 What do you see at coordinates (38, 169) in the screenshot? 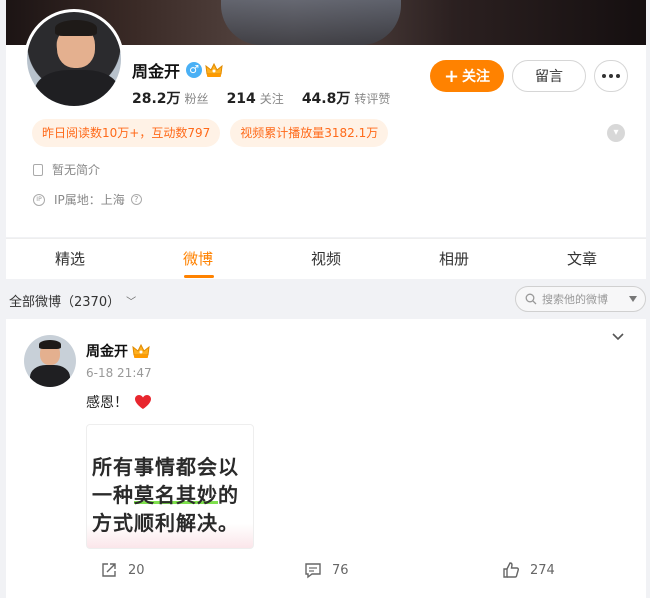
I see `document-icon` at bounding box center [38, 169].